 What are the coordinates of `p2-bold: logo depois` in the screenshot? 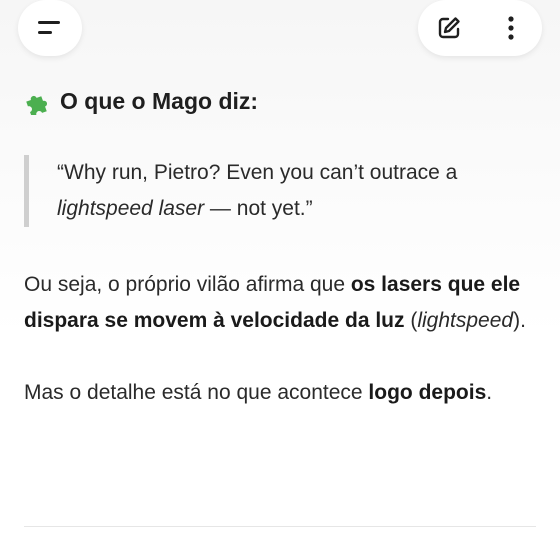 It's located at (427, 392).